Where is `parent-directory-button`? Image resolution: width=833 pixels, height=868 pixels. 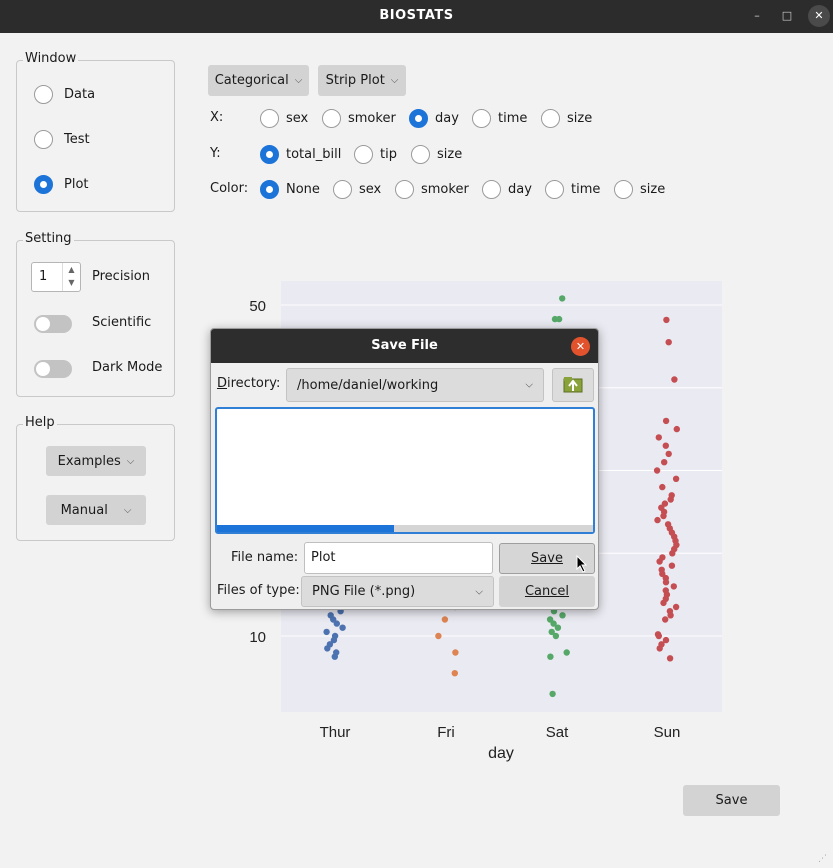
parent-directory-button is located at coordinates (573, 385).